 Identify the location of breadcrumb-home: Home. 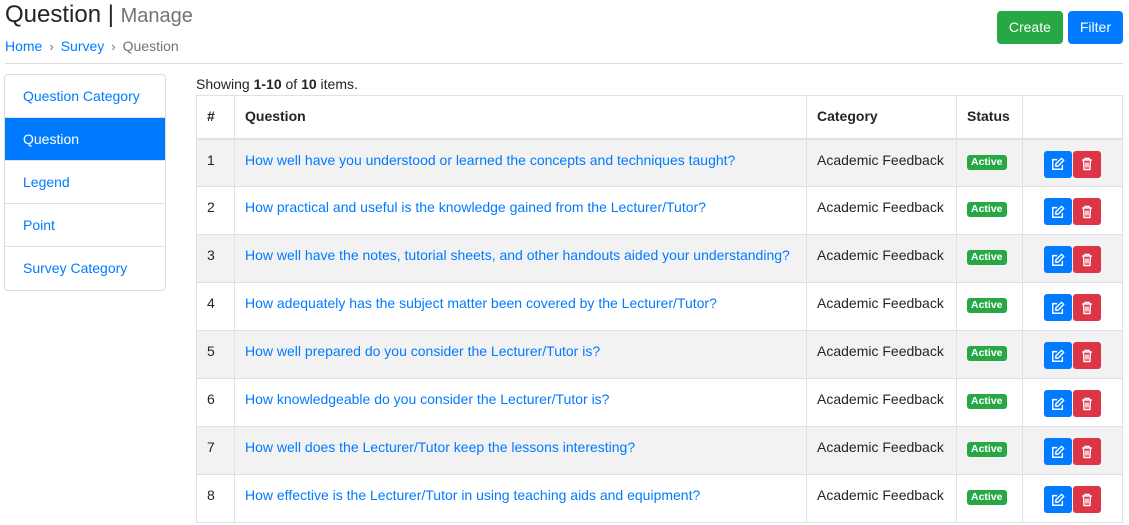
(23, 46).